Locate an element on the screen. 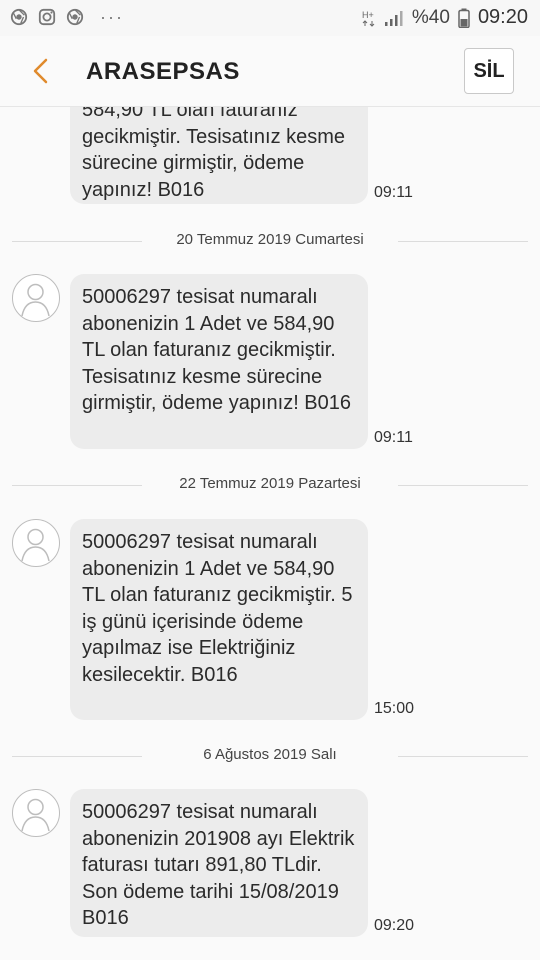  date-label: 20 Temmuz 2019 Cumartesi is located at coordinates (270, 239).